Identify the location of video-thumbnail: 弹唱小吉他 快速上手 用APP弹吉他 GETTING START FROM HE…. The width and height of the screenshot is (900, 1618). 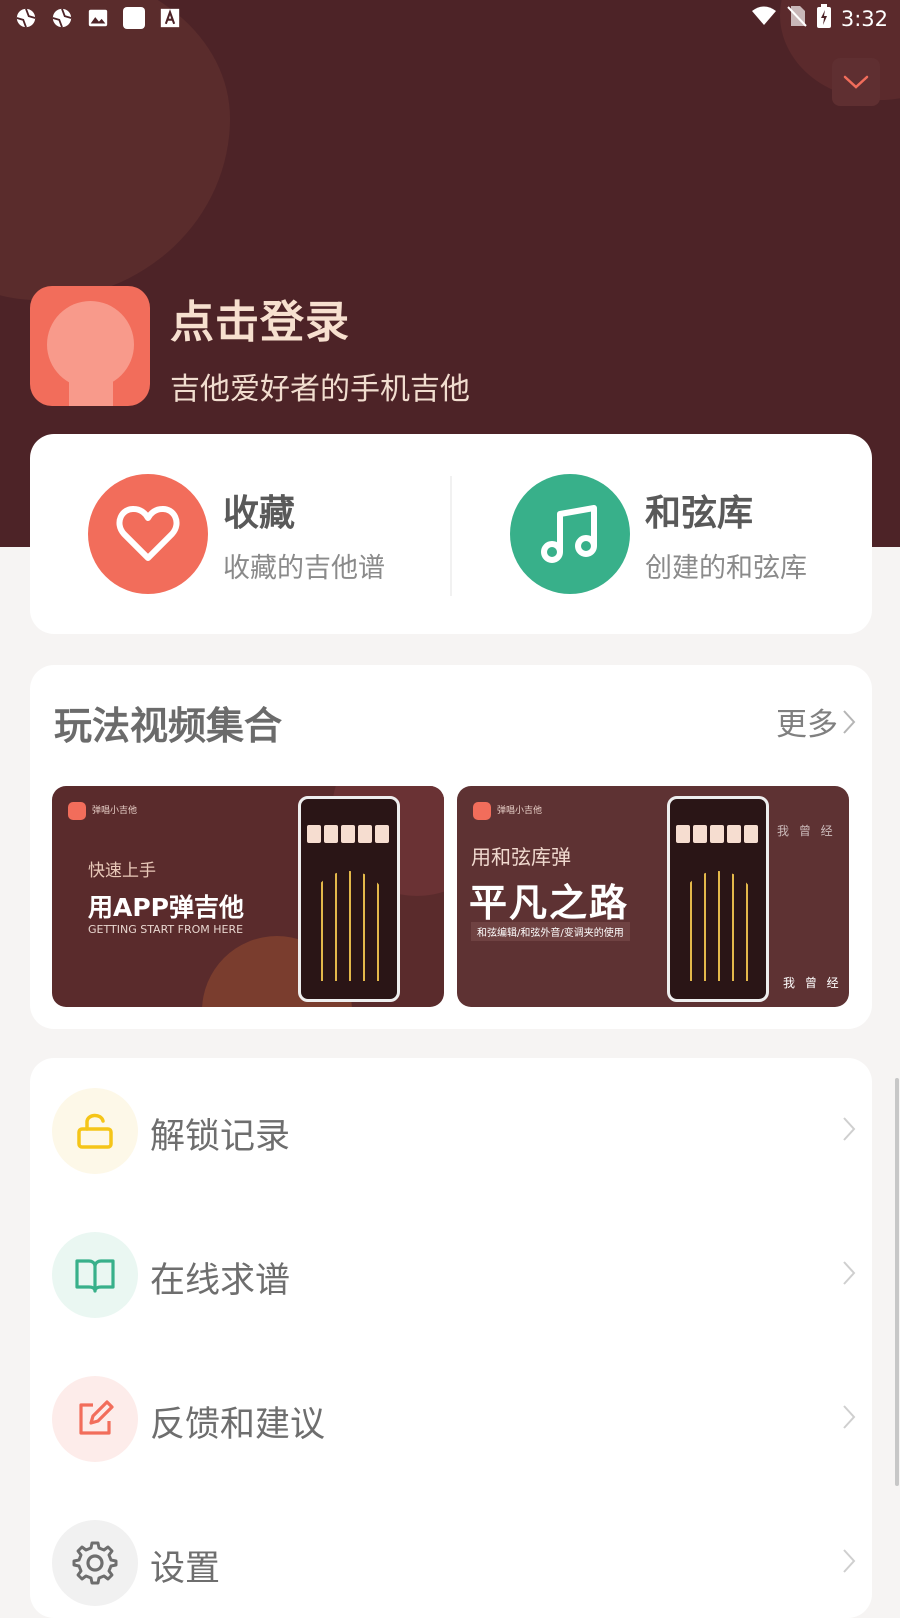
(248, 896).